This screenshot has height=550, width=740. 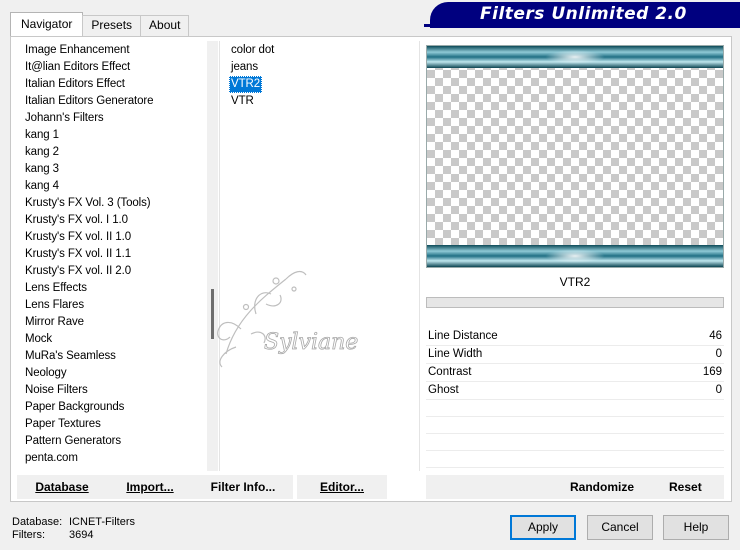 I want to click on tab-navigator: Navigator, so click(x=47, y=24).